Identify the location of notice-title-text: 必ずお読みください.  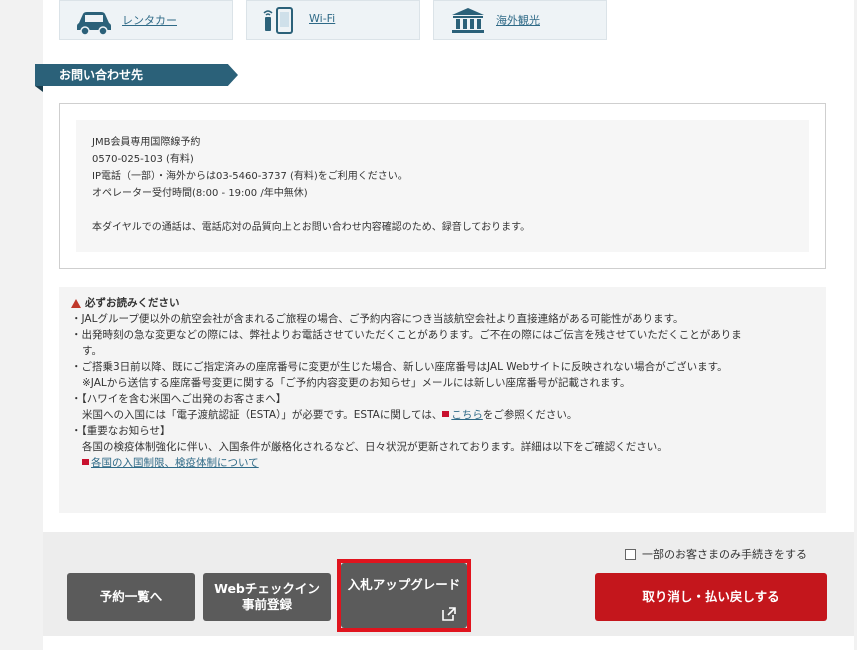
(132, 303).